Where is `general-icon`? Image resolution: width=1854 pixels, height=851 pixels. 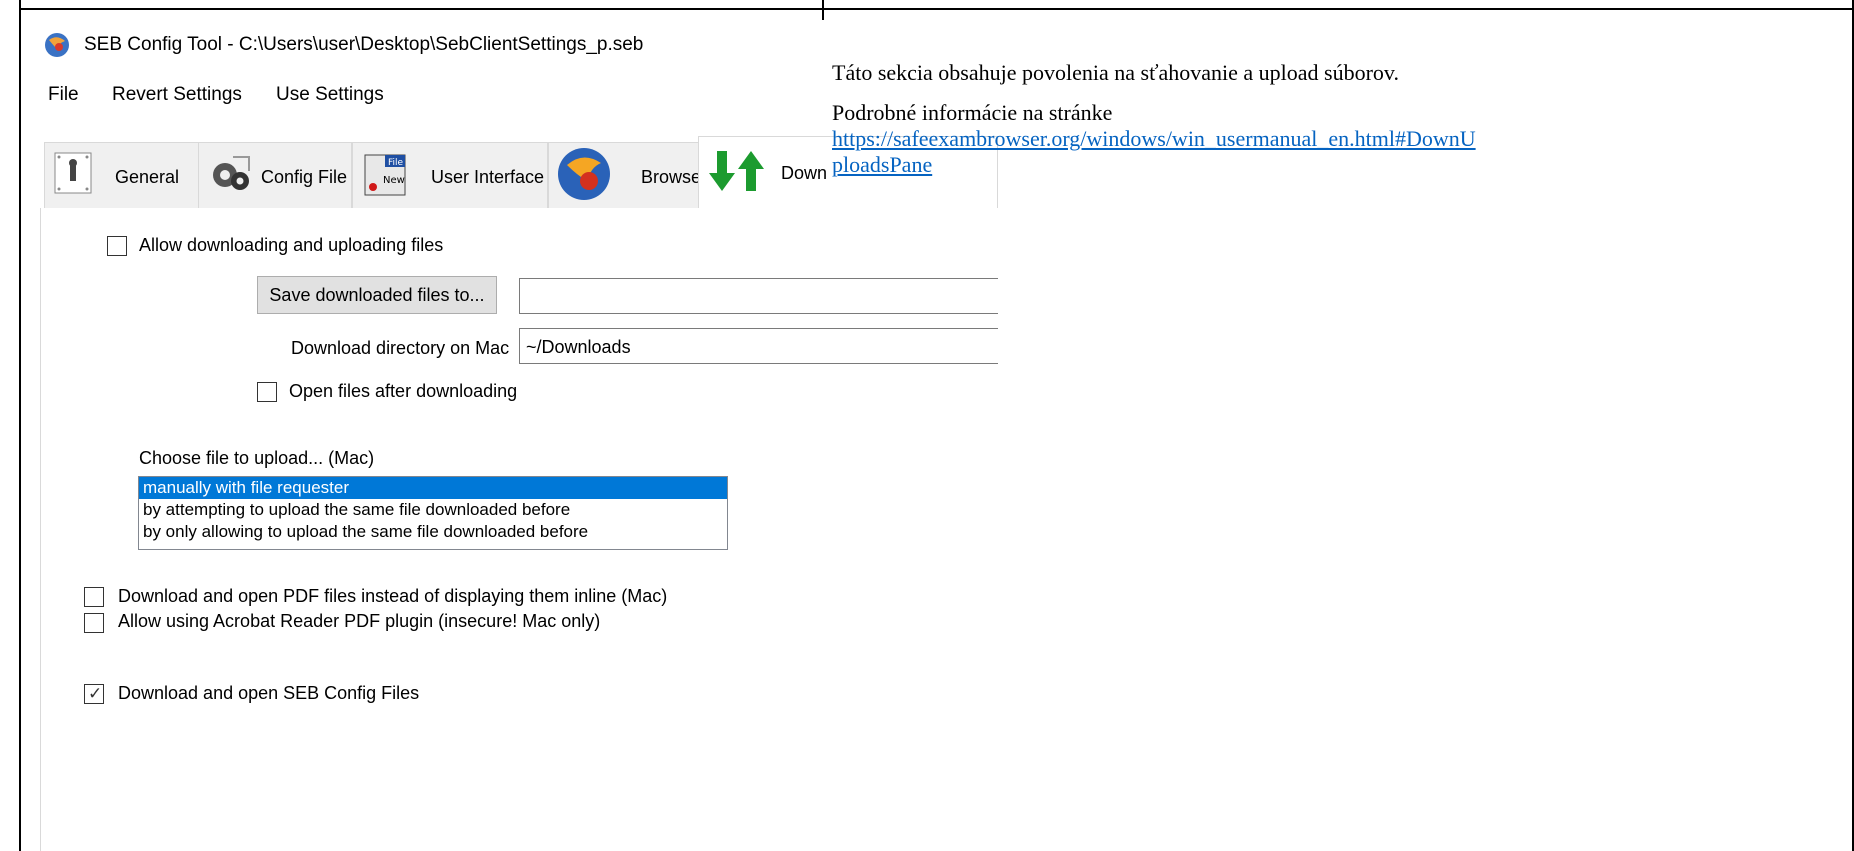
general-icon is located at coordinates (73, 173).